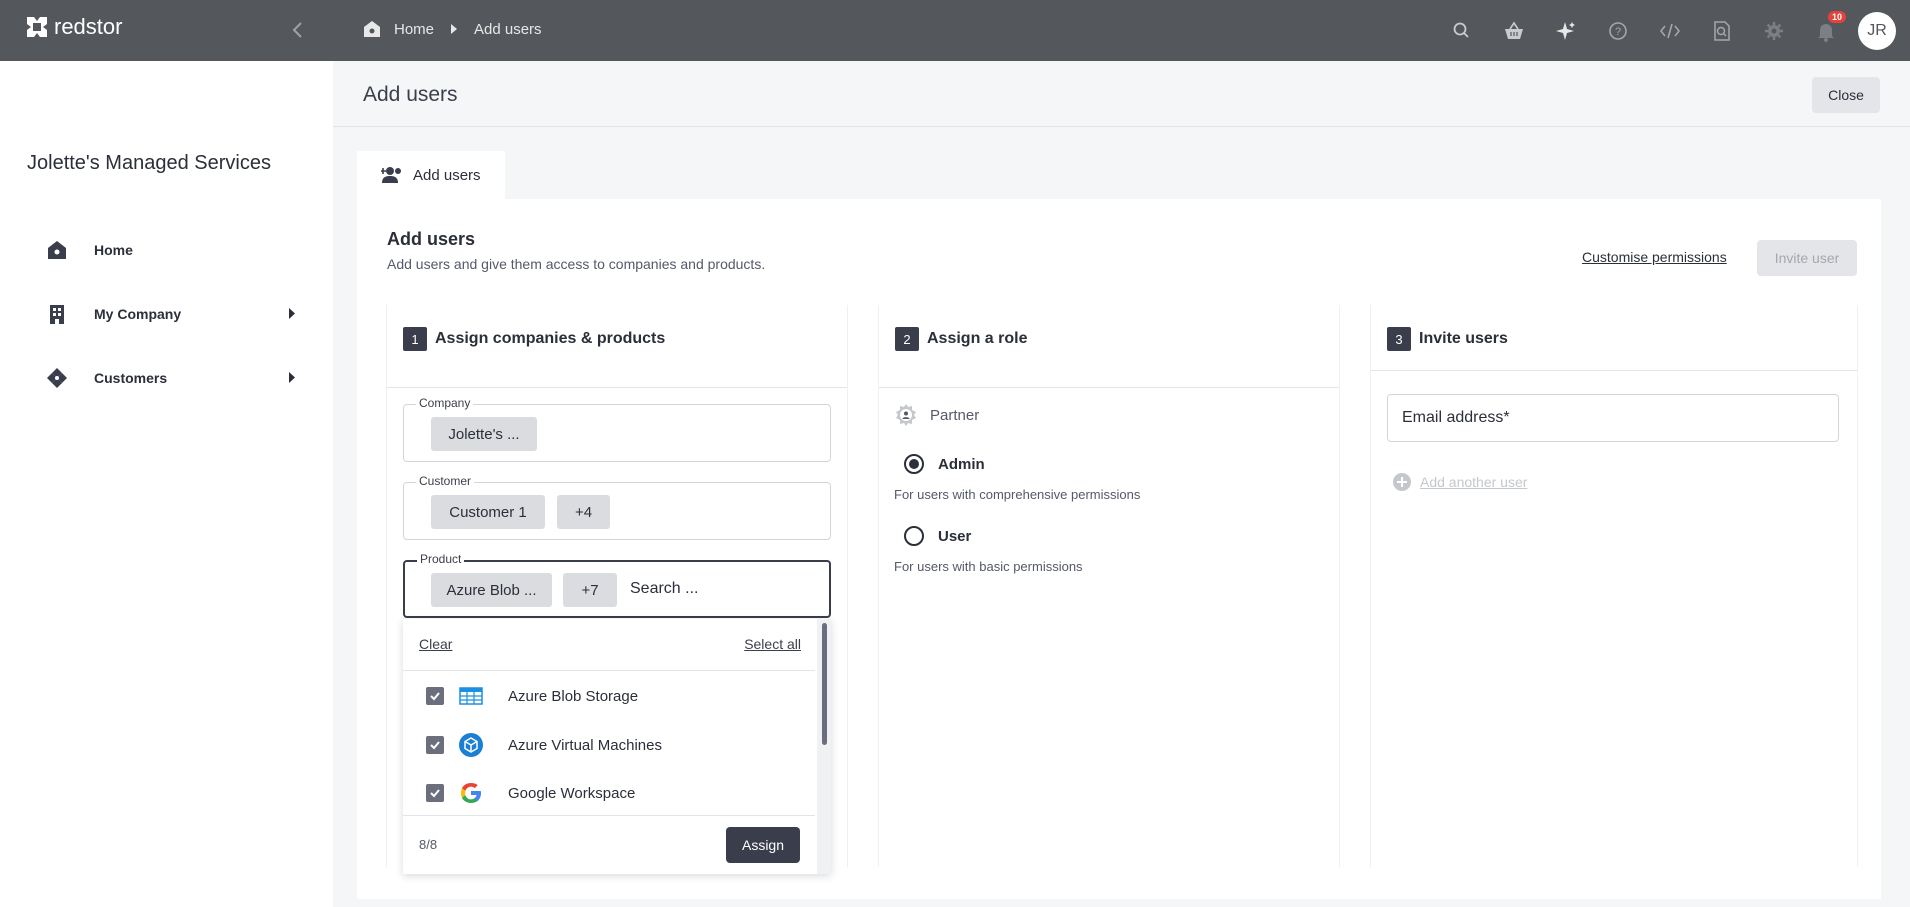  I want to click on radio-selected-dot, so click(914, 464).